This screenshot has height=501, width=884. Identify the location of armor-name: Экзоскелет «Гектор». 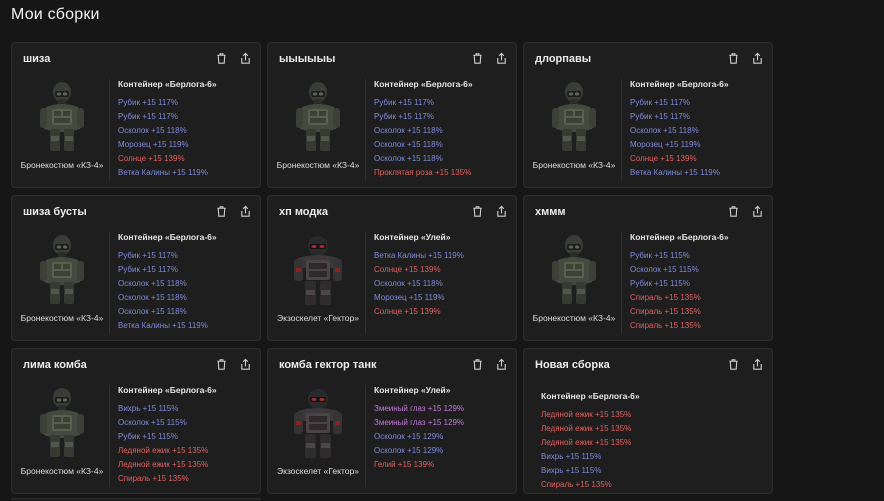
(318, 471).